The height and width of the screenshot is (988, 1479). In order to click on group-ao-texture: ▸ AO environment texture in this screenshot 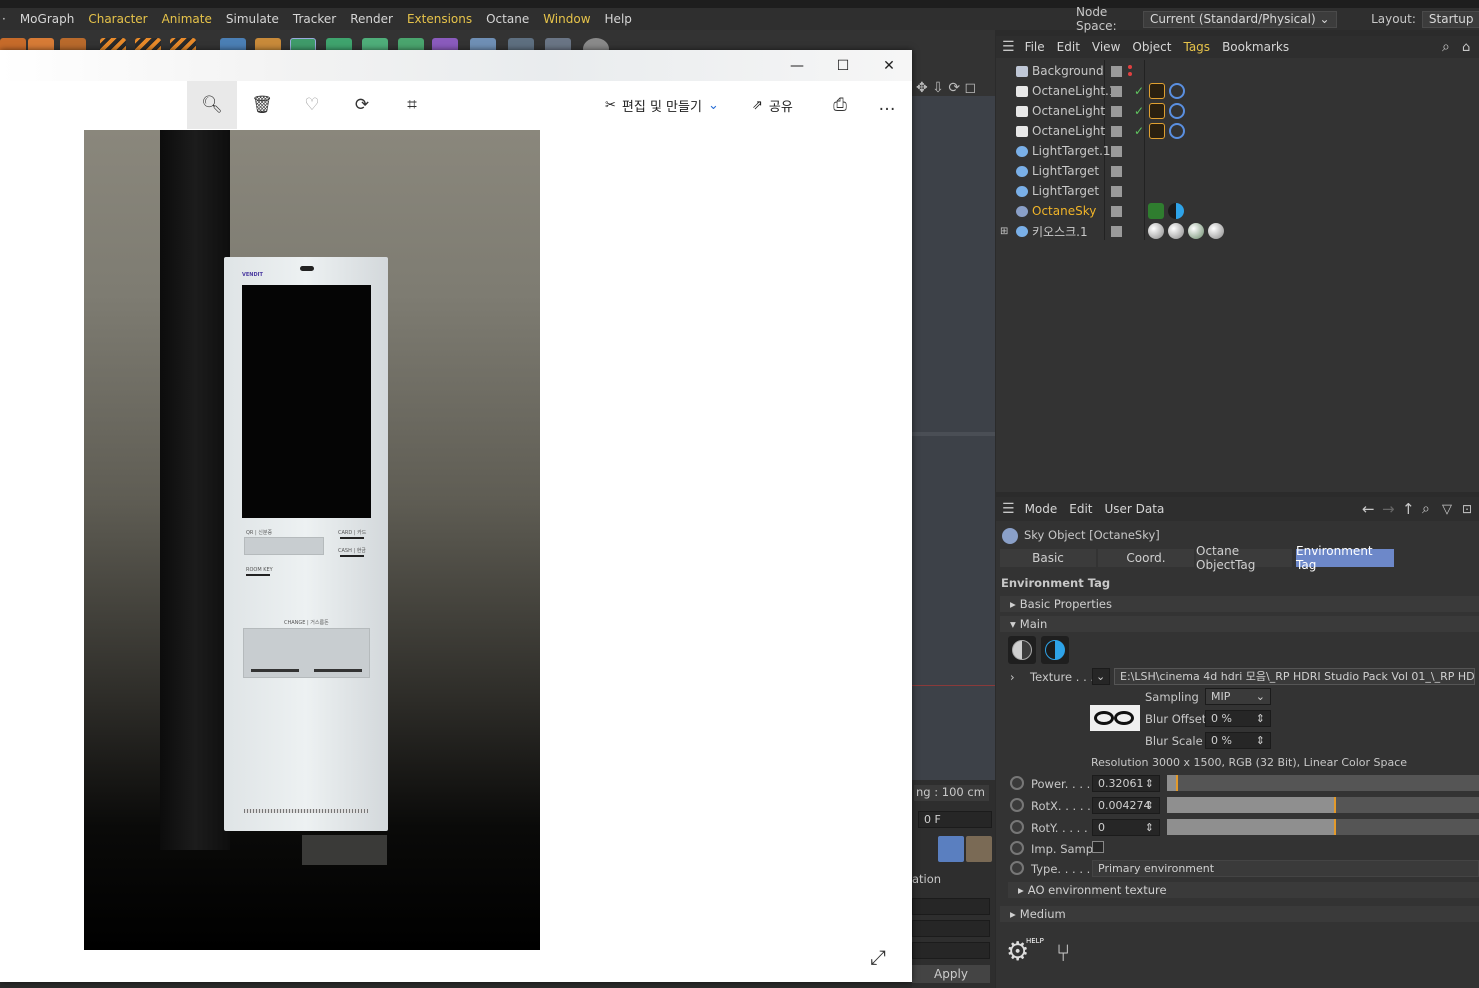, I will do `click(1243, 890)`.